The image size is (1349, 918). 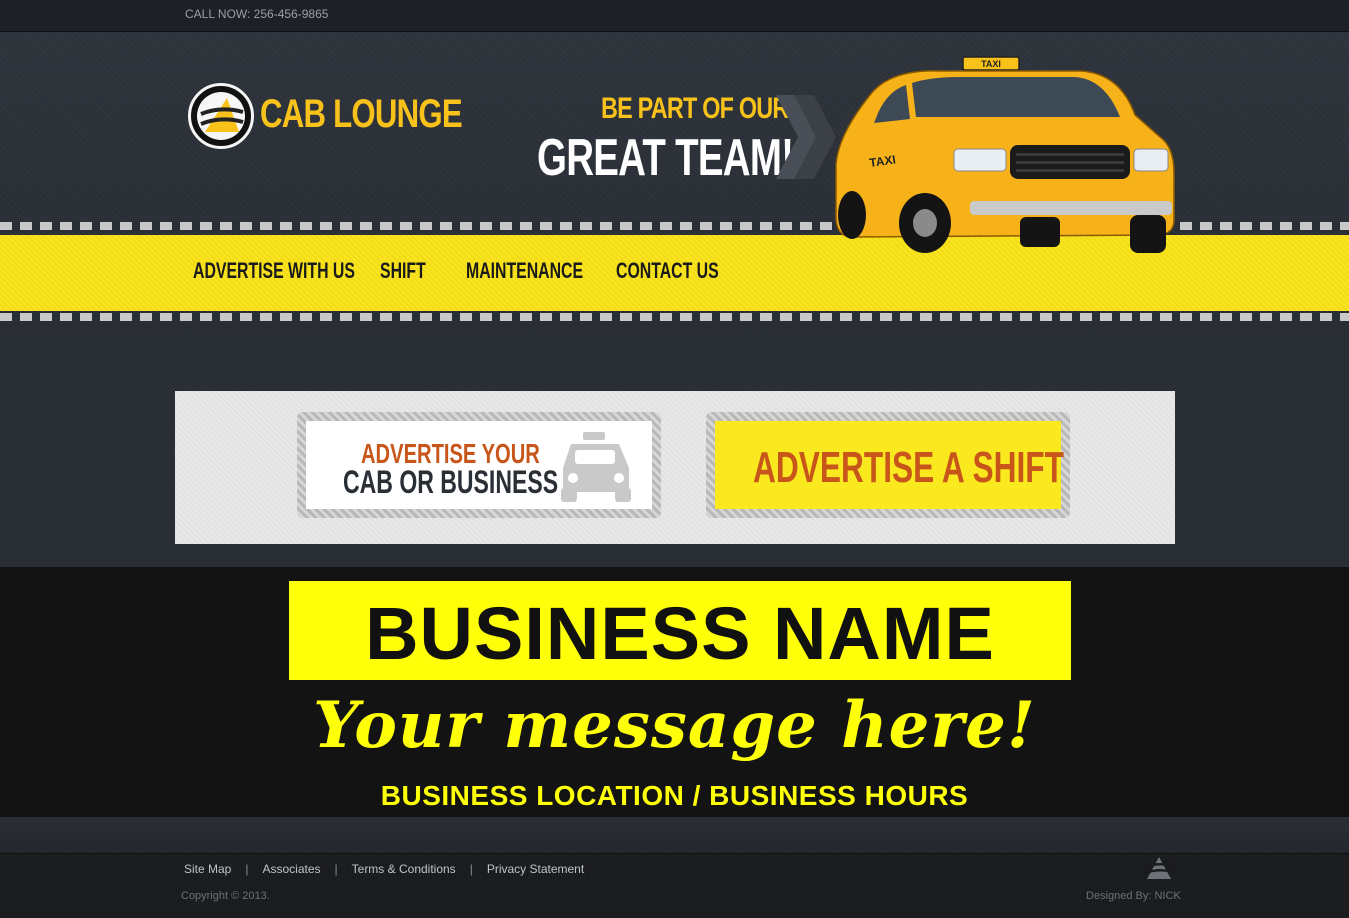 I want to click on hero-tagline-line2: GREAT TEAM!, so click(x=665, y=158).